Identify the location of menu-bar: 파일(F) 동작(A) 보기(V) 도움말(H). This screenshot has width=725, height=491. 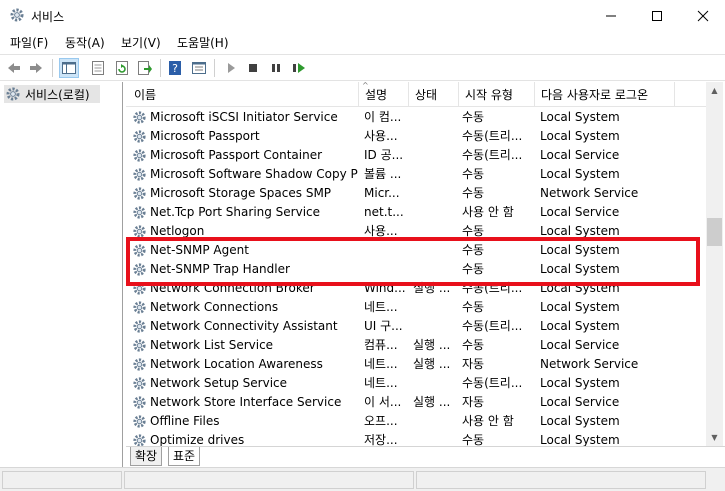
(362, 42).